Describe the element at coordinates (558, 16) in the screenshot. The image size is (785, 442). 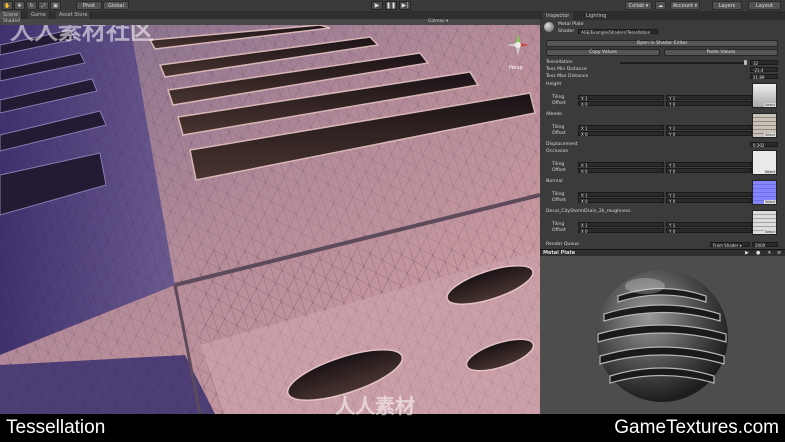
I see `tab-inspector: Inspector` at that location.